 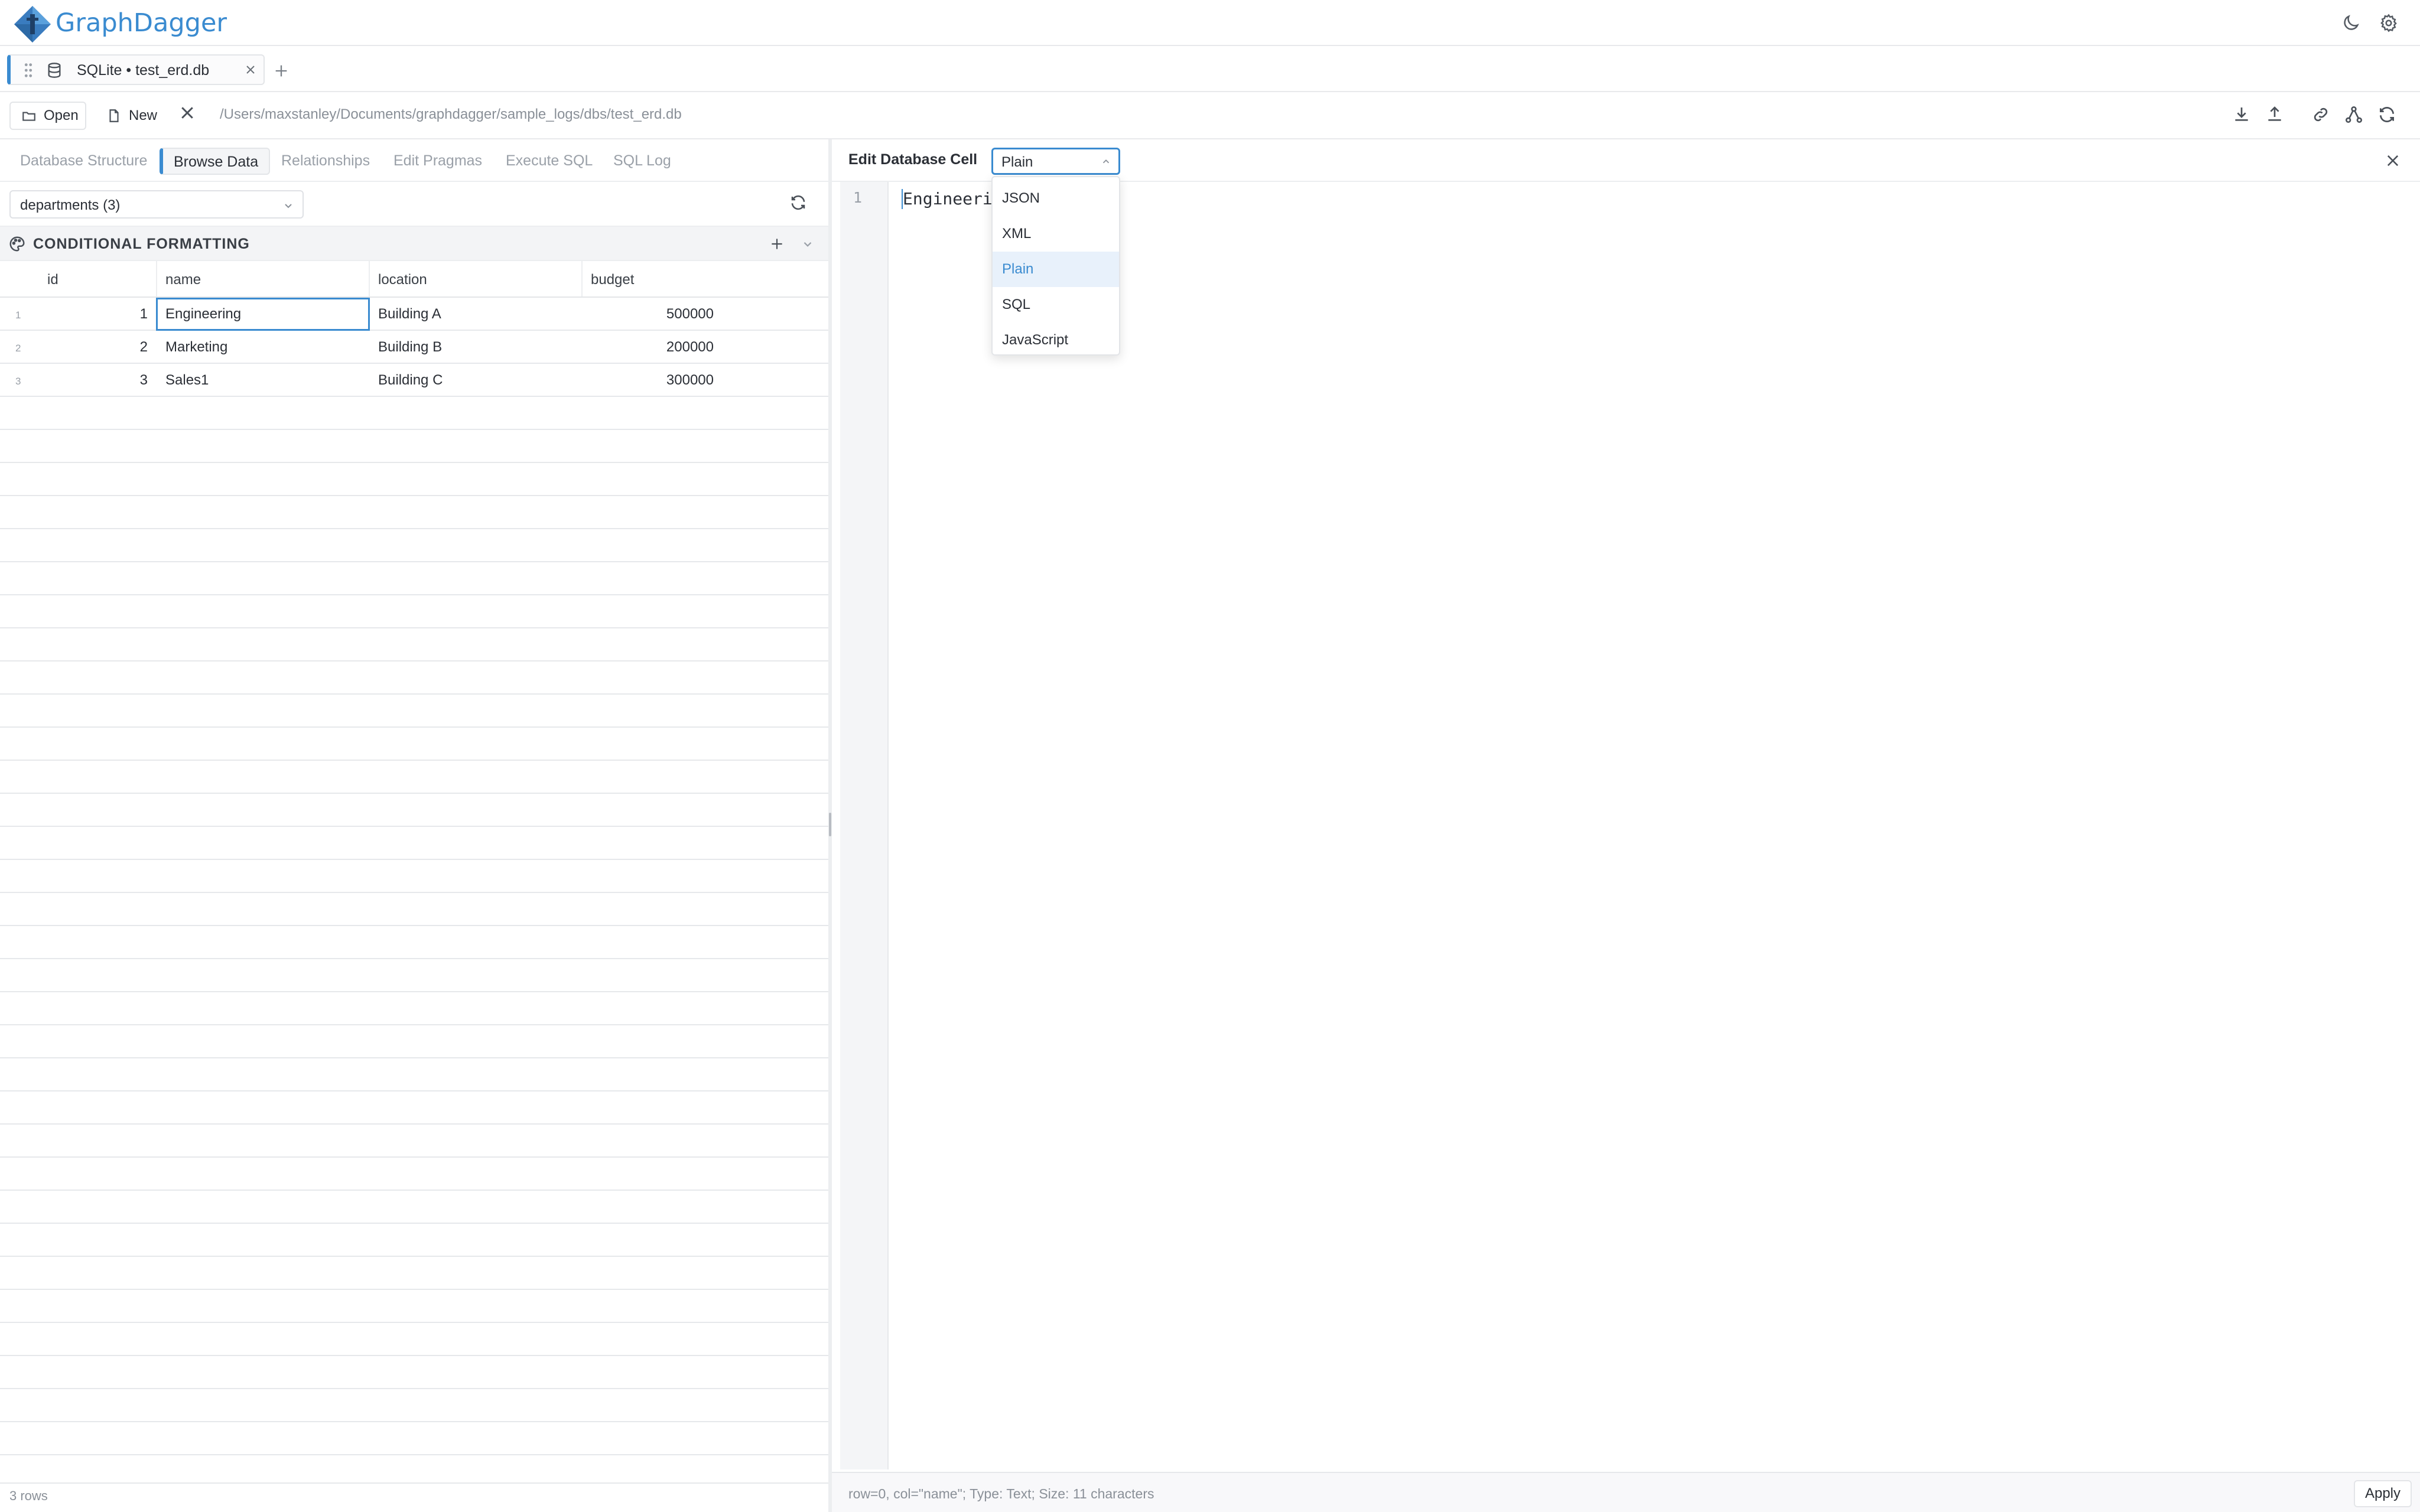 I want to click on drag-grip-icon, so click(x=28, y=70).